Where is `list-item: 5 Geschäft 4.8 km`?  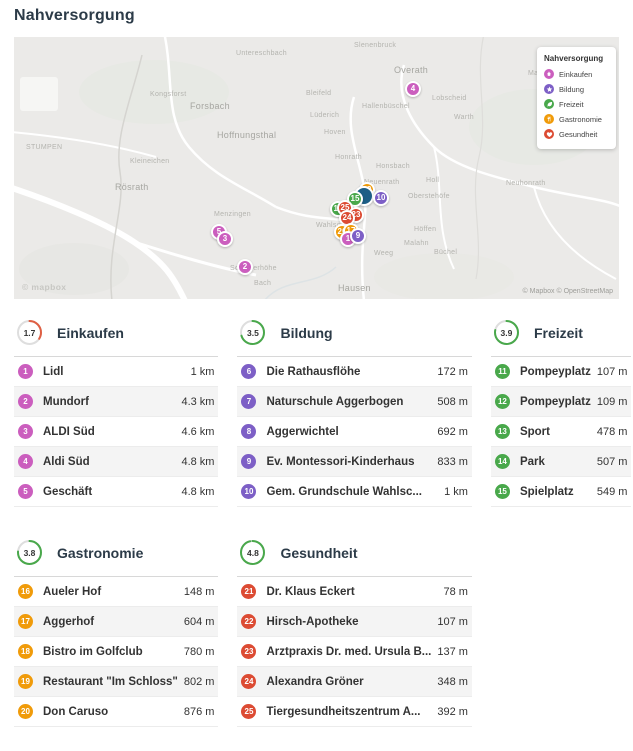
list-item: 5 Geschäft 4.8 km is located at coordinates (116, 492).